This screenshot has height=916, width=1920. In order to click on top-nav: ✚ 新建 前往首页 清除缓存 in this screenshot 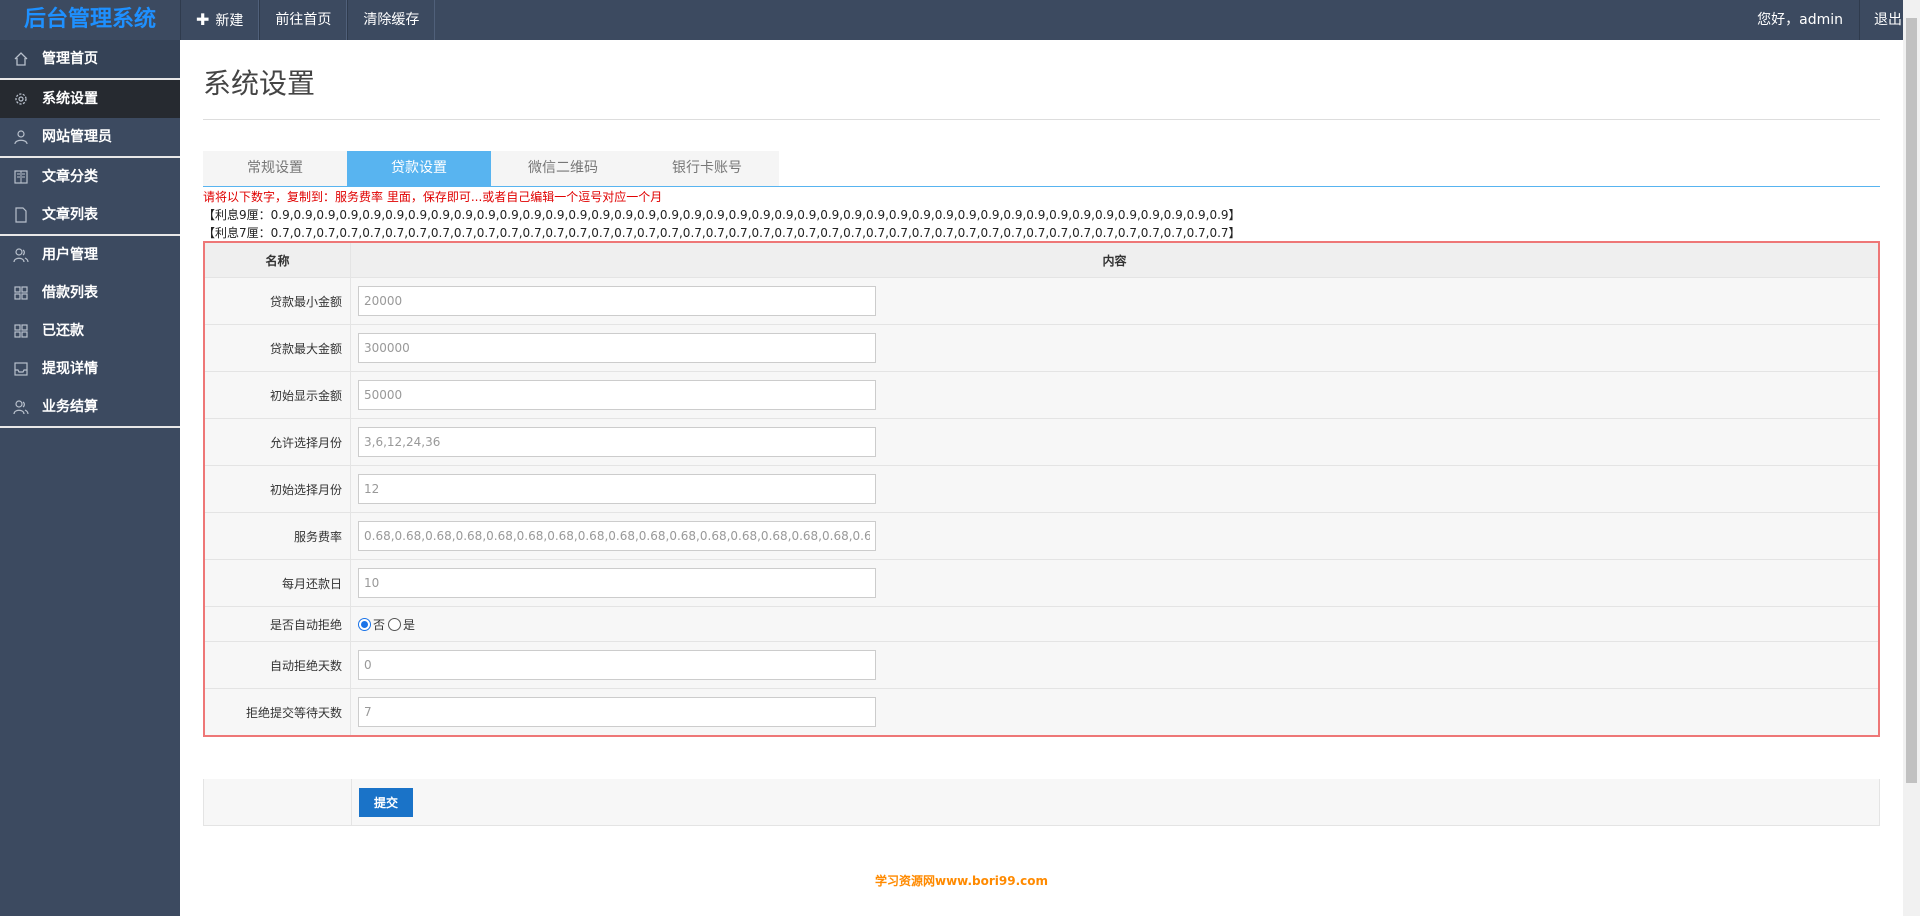, I will do `click(308, 20)`.